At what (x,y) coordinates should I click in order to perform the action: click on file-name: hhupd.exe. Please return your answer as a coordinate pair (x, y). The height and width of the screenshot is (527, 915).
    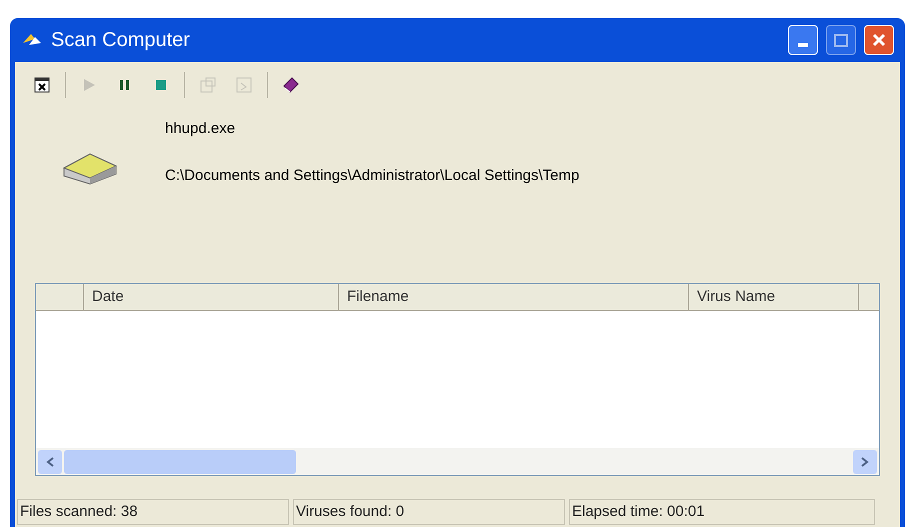
    Looking at the image, I should click on (200, 129).